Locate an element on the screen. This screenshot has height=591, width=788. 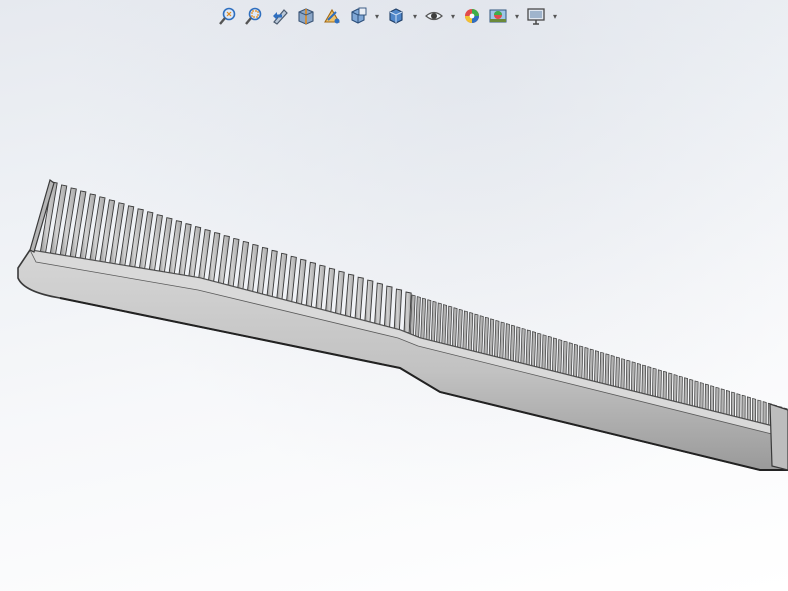
view-orientation-icon is located at coordinates (359, 15).